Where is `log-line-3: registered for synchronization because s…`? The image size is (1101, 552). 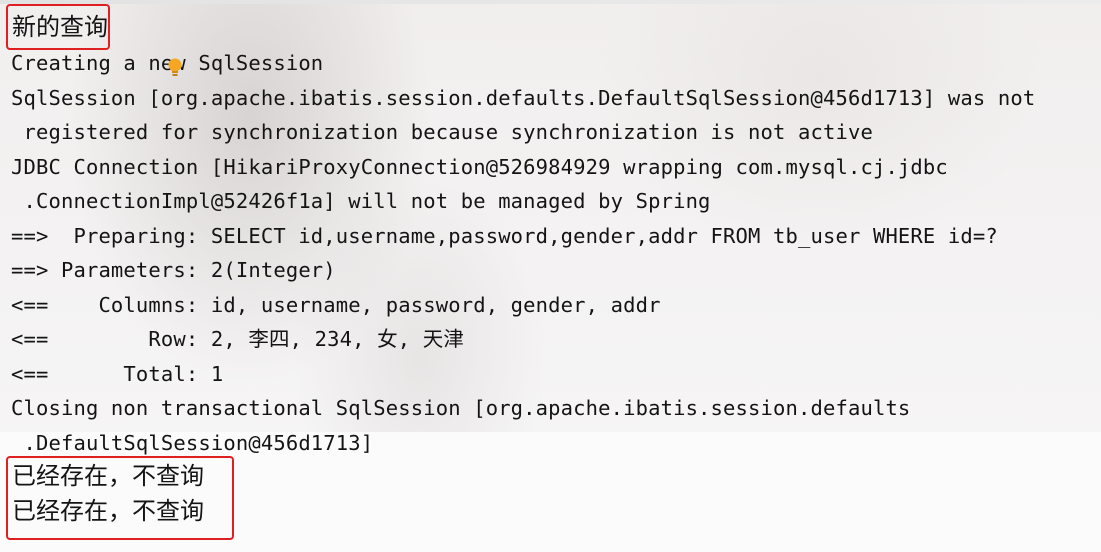 log-line-3: registered for synchronization because s… is located at coordinates (442, 132).